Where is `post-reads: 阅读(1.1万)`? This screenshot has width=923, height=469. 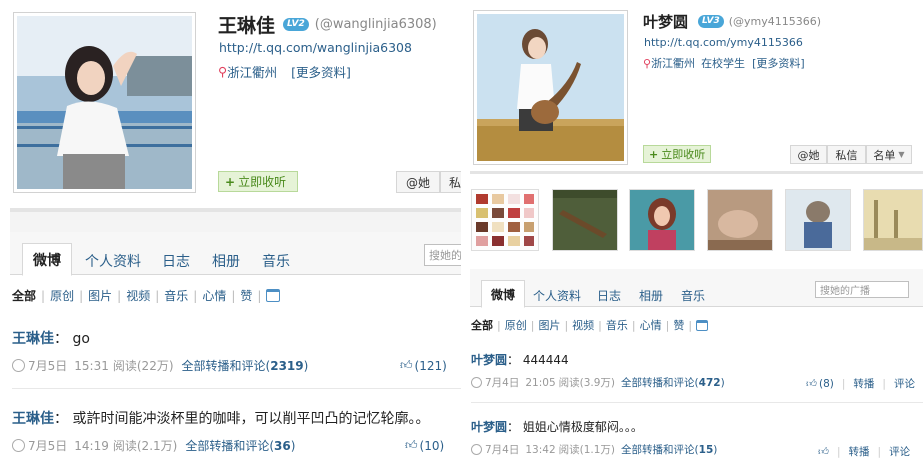
post-reads: 阅读(1.1万) is located at coordinates (587, 450).